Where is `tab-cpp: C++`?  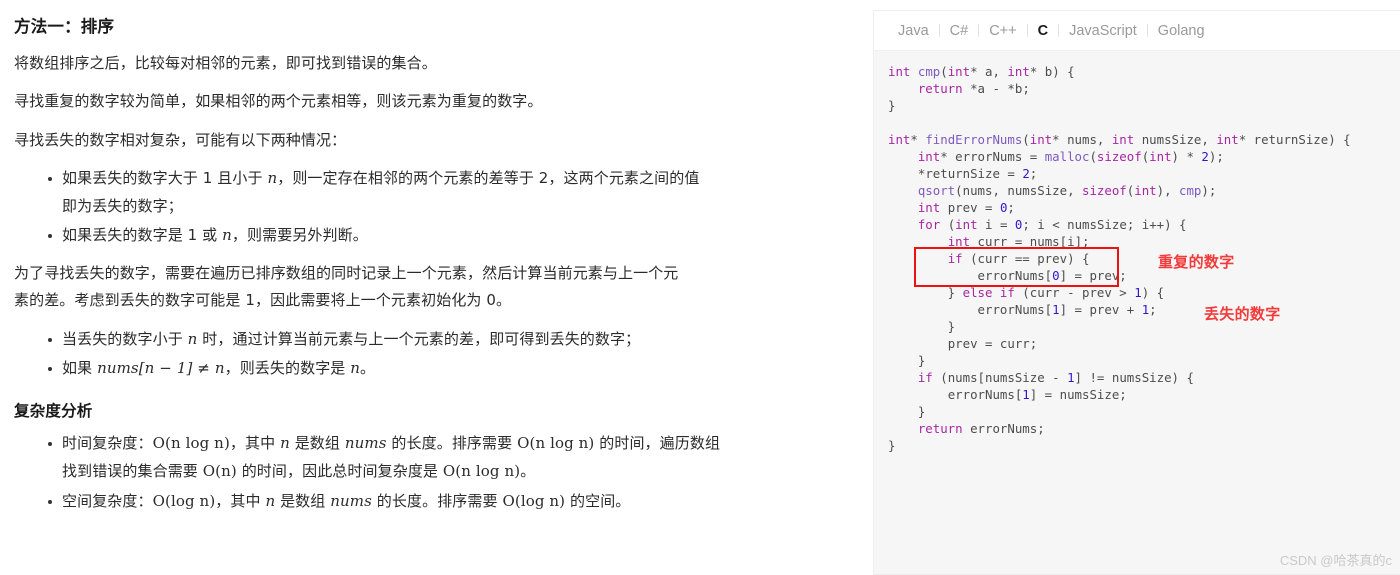 tab-cpp: C++ is located at coordinates (1002, 31).